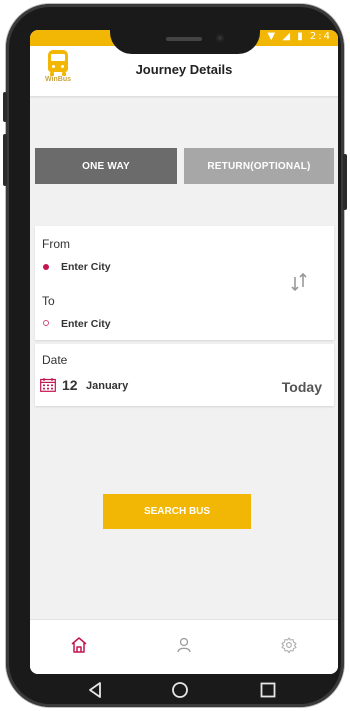 This screenshot has height=711, width=350. I want to click on profile-icon, so click(184, 645).